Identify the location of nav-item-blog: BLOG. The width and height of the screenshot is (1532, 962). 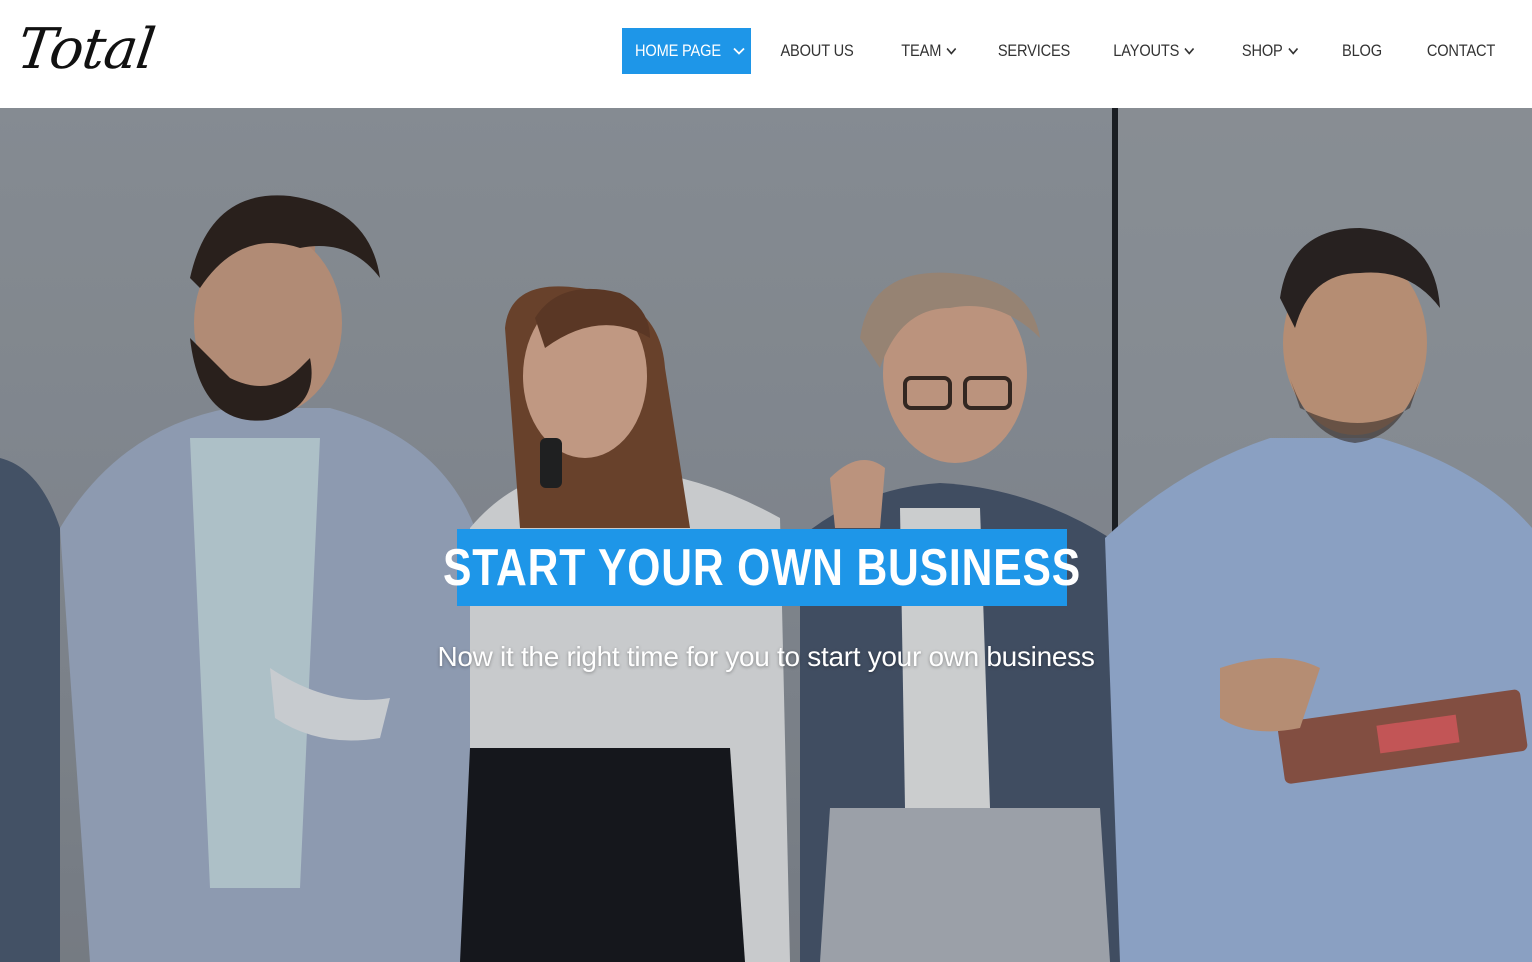
(1362, 51).